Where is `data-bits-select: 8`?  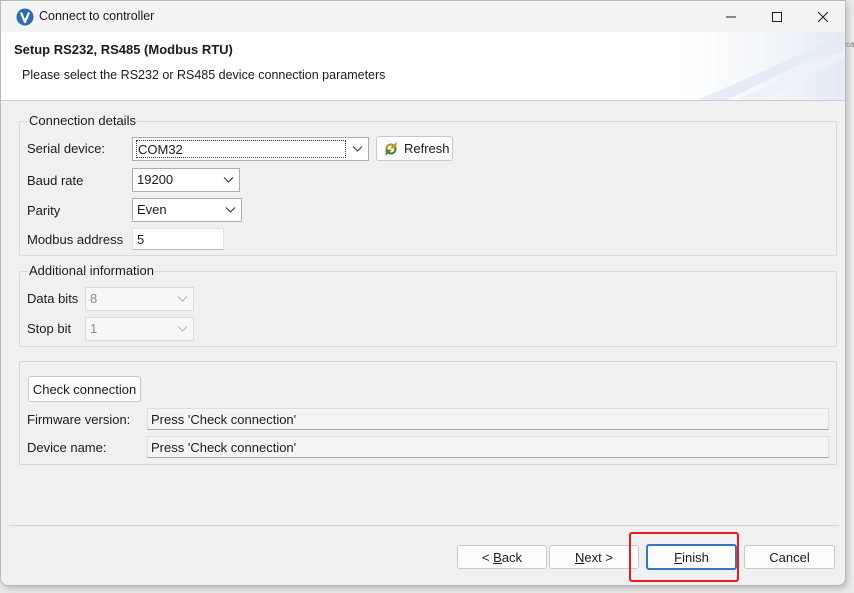
data-bits-select: 8 is located at coordinates (139, 299).